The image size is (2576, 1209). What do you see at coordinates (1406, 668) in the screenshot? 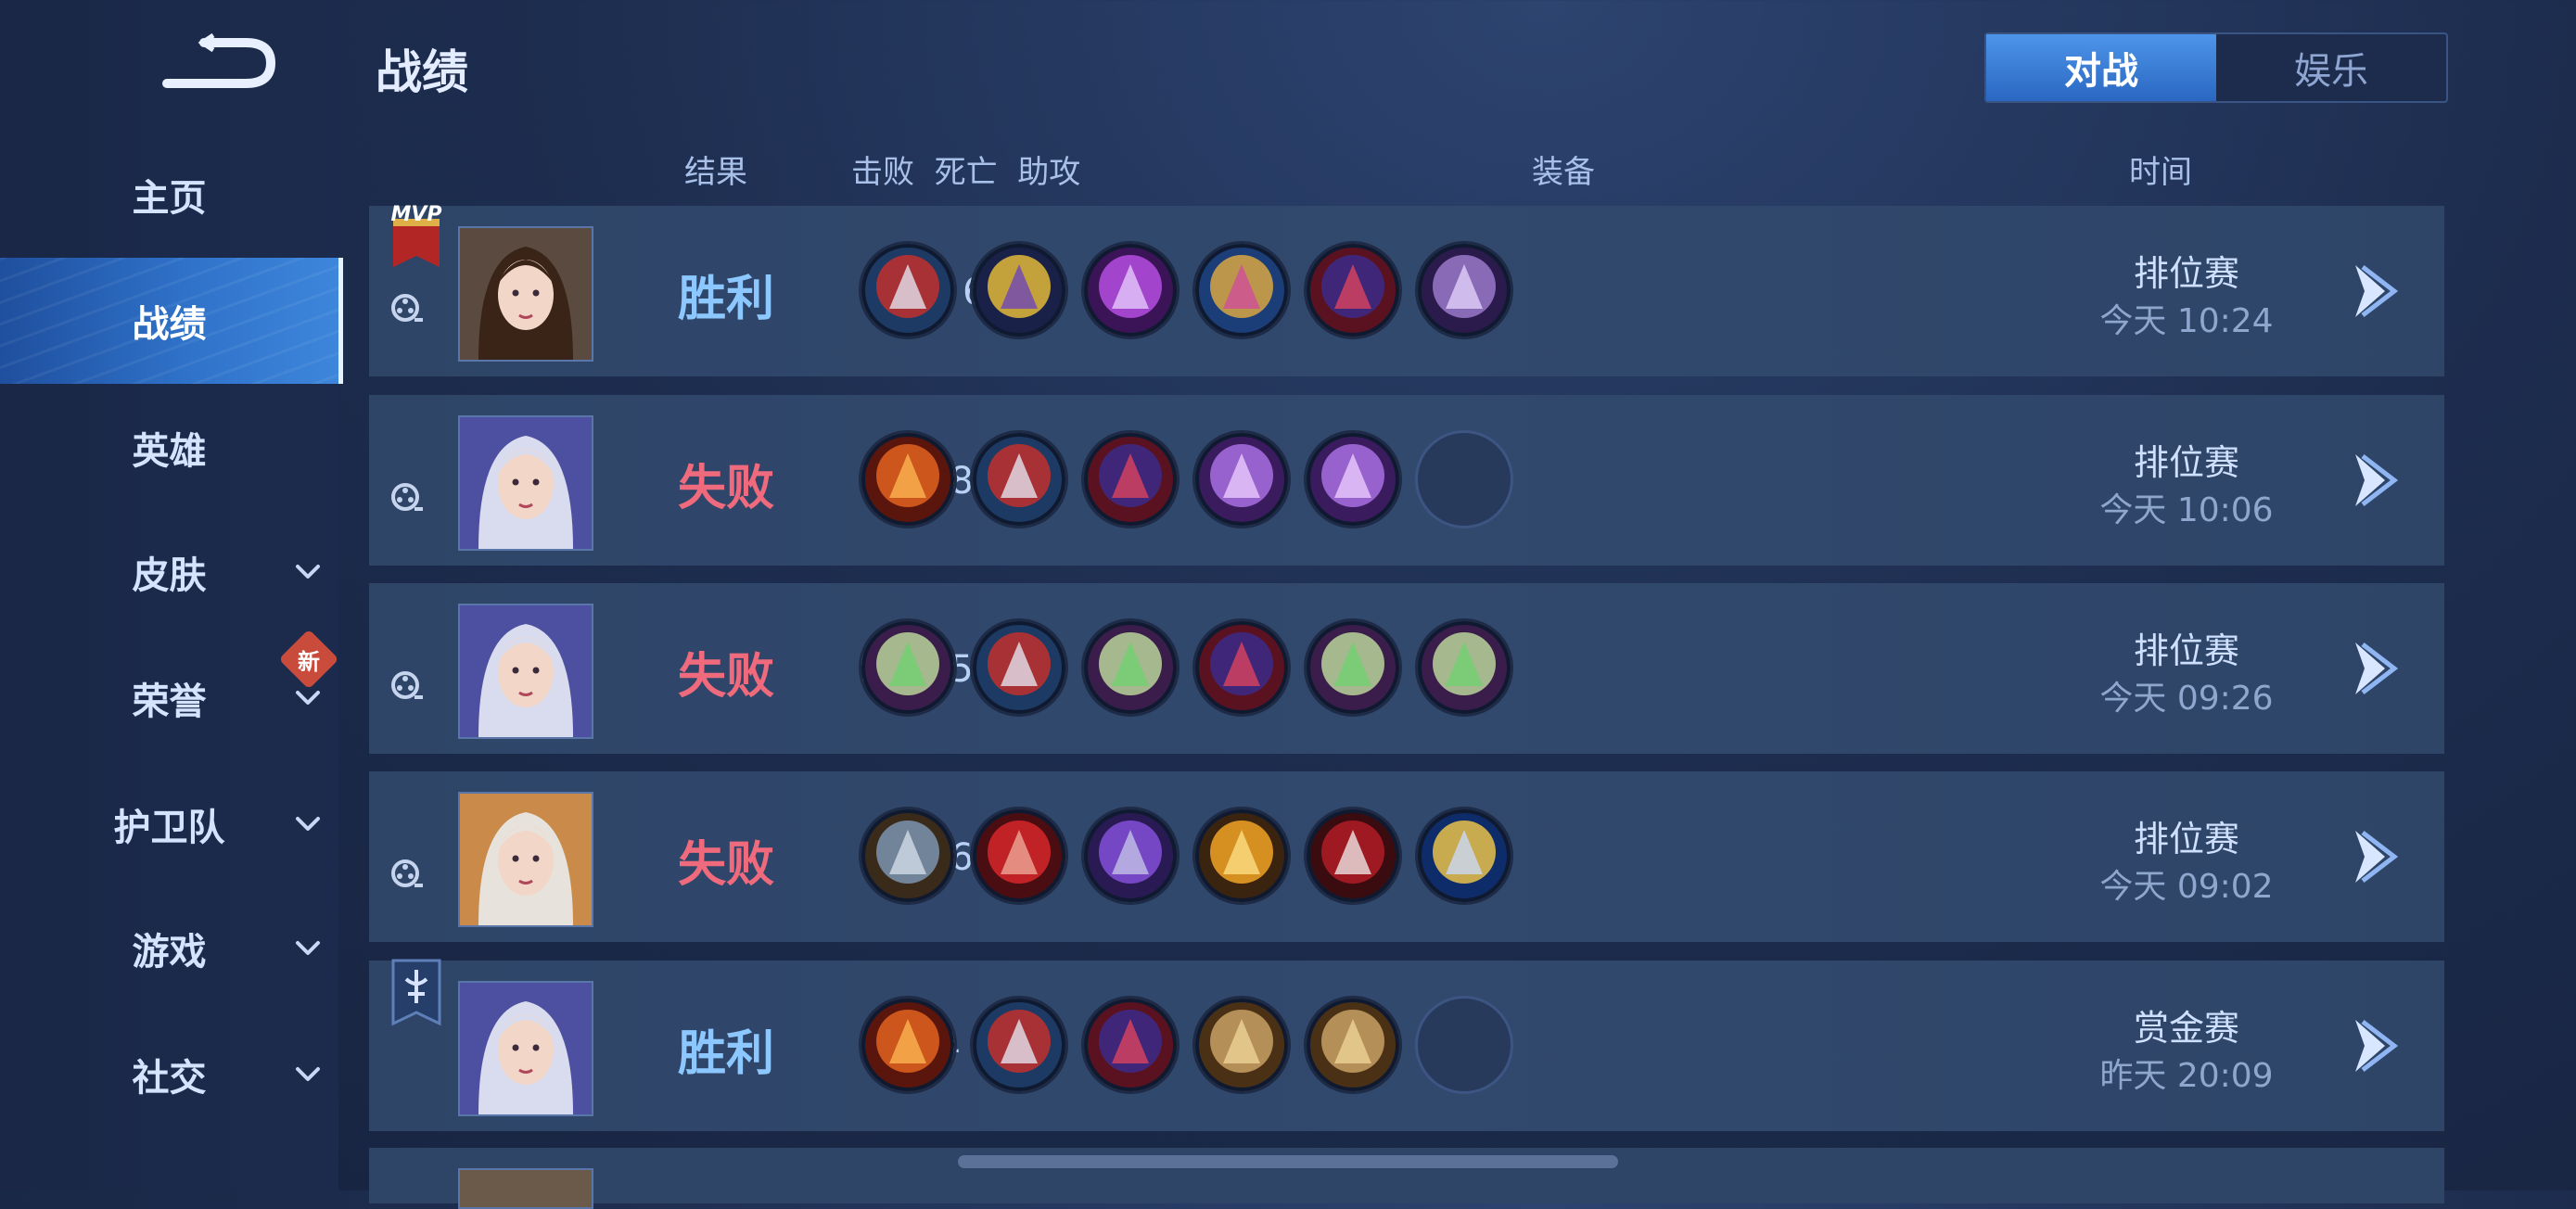
I see `table-row: 失败 9 / 15 / 10 排位赛 今天 09:26` at bounding box center [1406, 668].